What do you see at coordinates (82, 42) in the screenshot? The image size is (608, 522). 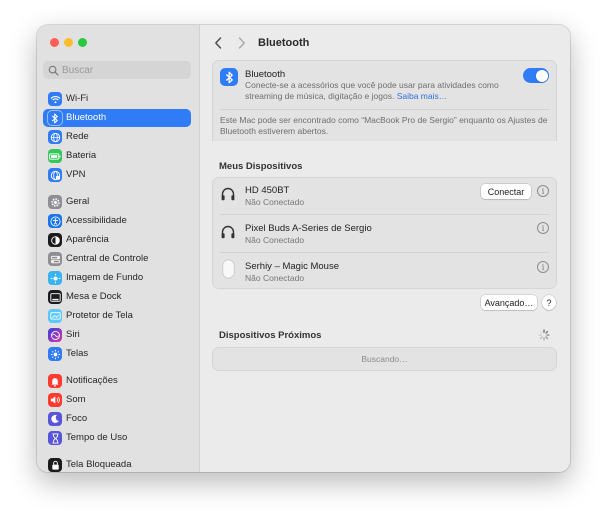 I see `zoom-window-button` at bounding box center [82, 42].